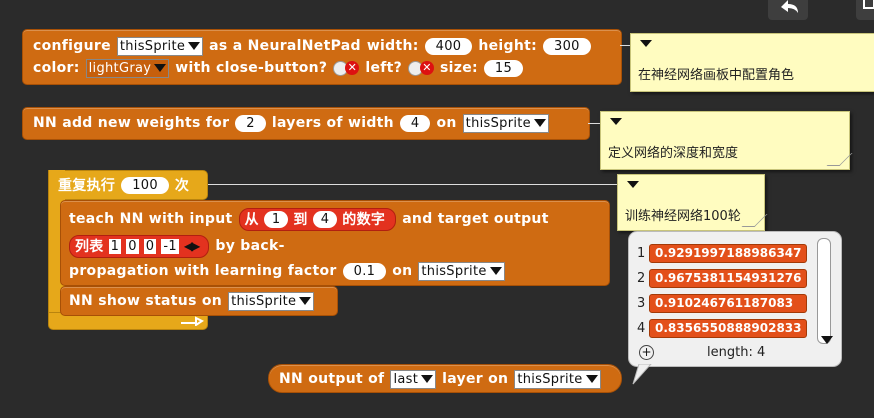 The height and width of the screenshot is (418, 874). What do you see at coordinates (567, 46) in the screenshot?
I see `height-input: 300` at bounding box center [567, 46].